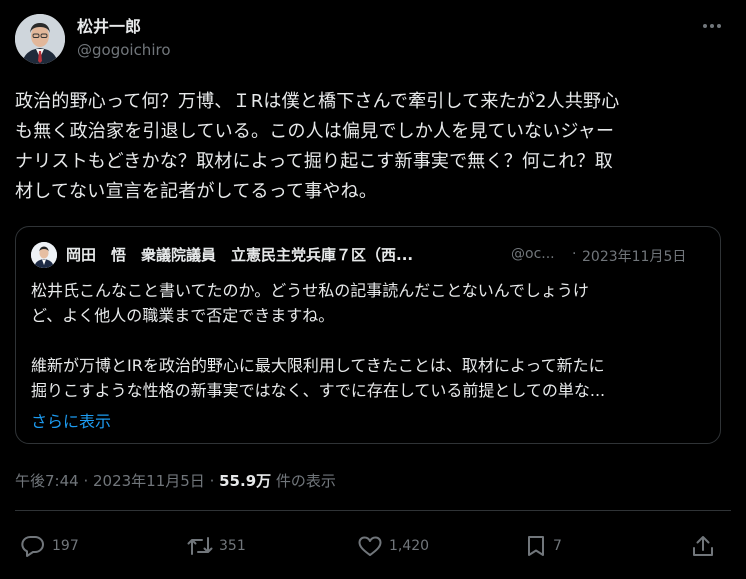 The height and width of the screenshot is (579, 746). I want to click on show-more-link: さらに表示, so click(71, 420).